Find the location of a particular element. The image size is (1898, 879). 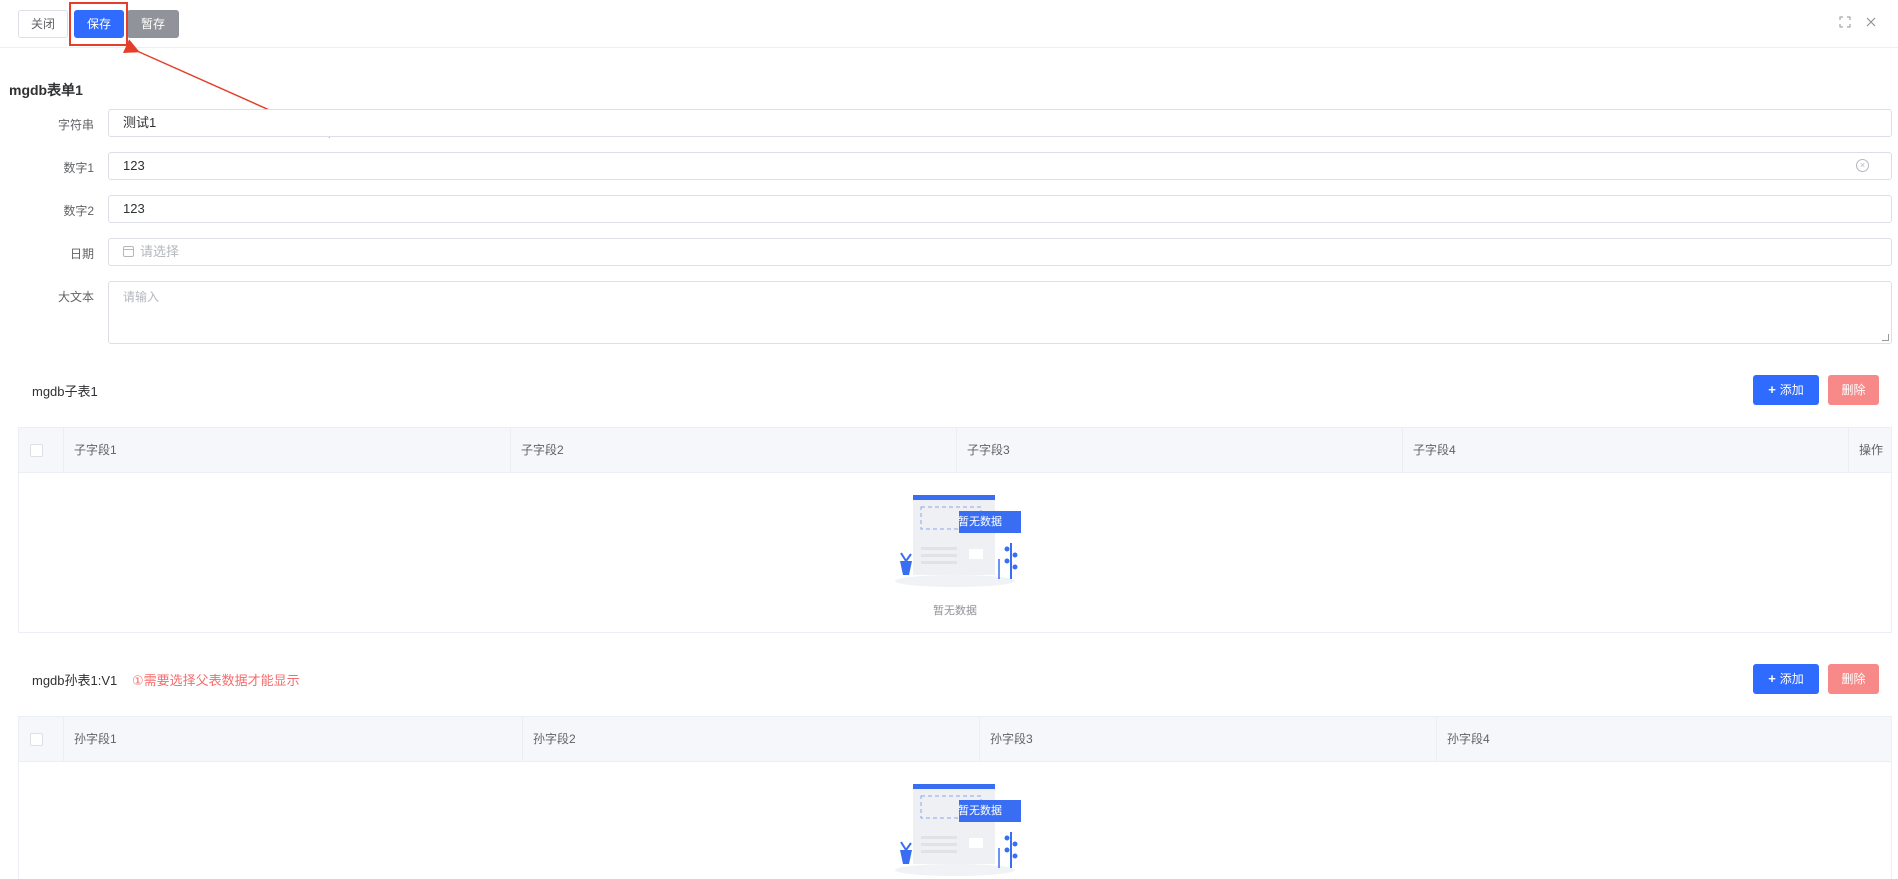

table-header: 子字段1 子字段2 子字段3 子字段4 操作 is located at coordinates (955, 450).